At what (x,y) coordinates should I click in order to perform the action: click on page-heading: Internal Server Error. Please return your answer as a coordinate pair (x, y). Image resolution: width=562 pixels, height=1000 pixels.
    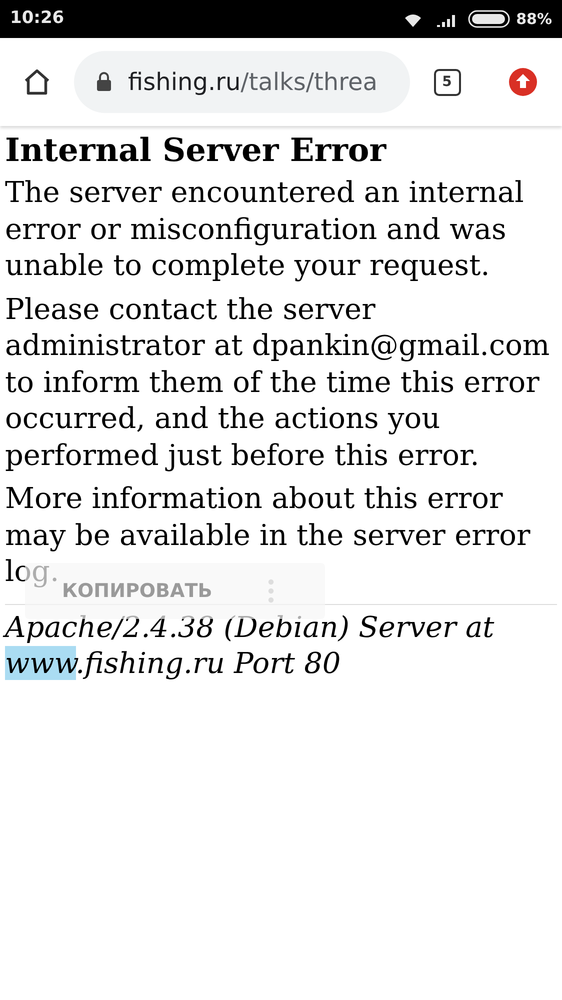
    Looking at the image, I should click on (196, 150).